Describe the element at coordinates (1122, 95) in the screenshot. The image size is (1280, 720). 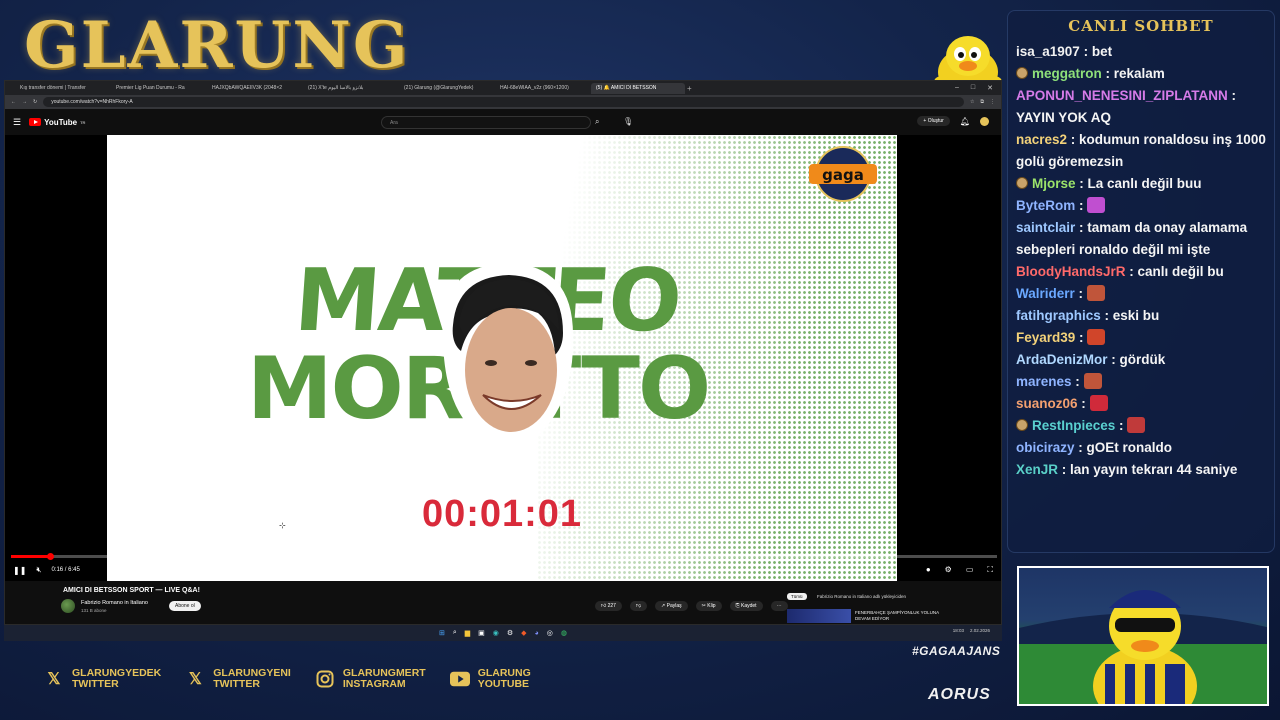
I see `chat-username: APONUN_NENESINI_ZIPLATANN` at that location.